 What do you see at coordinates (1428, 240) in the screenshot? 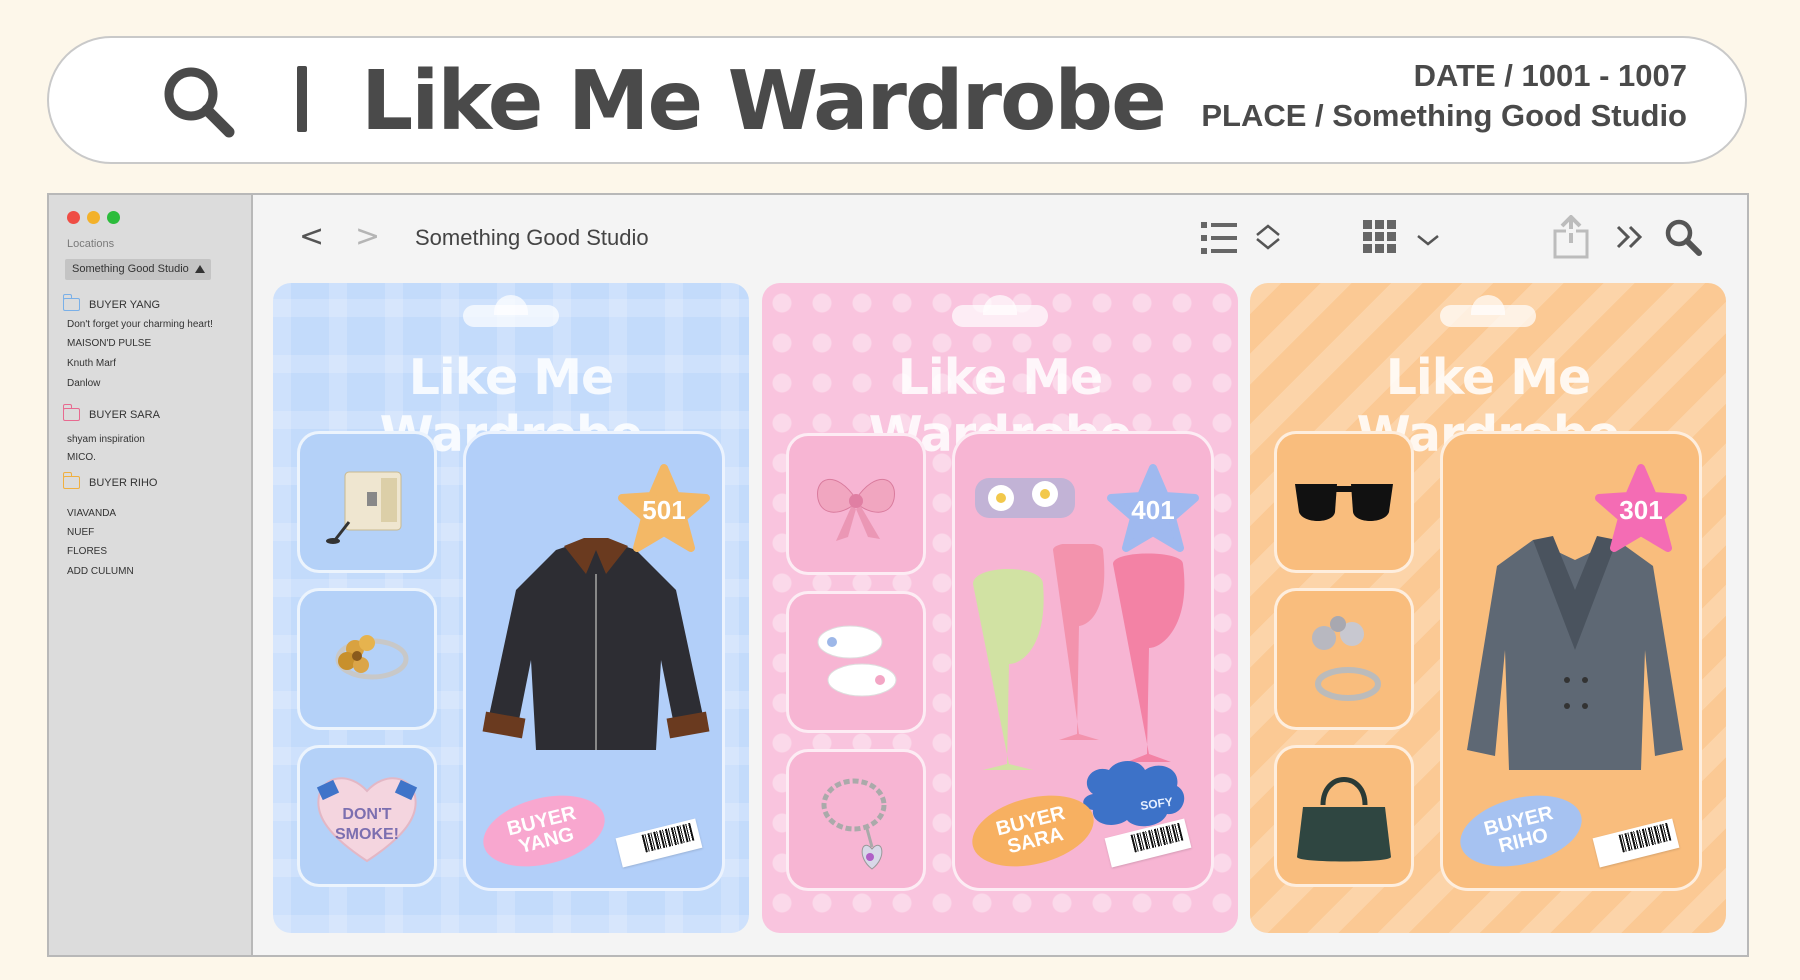
I see `chevron-down-icon` at bounding box center [1428, 240].